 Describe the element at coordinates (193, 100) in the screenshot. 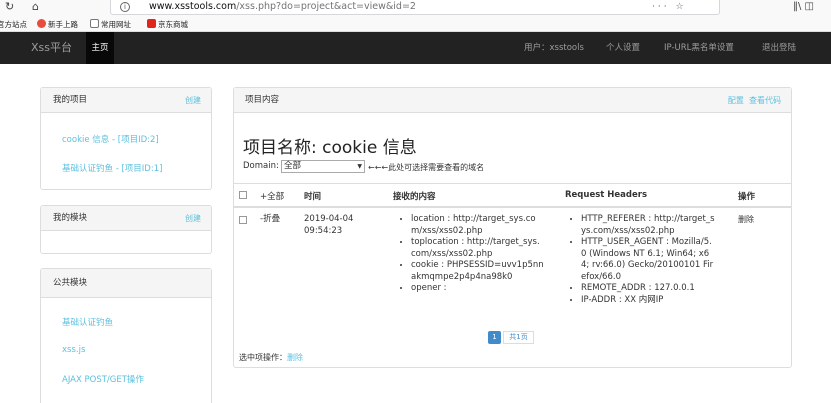

I see `create-project-link: 创建` at that location.